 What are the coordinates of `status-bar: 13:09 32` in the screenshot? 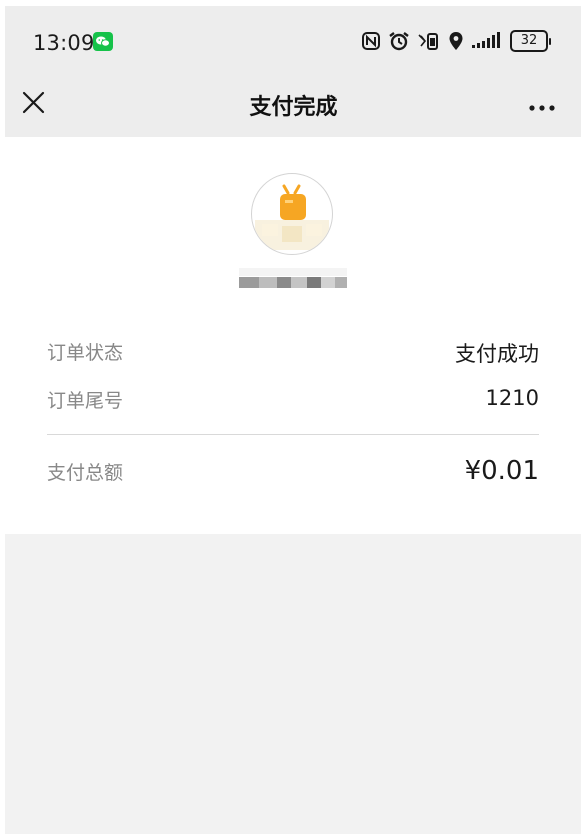 It's located at (293, 41).